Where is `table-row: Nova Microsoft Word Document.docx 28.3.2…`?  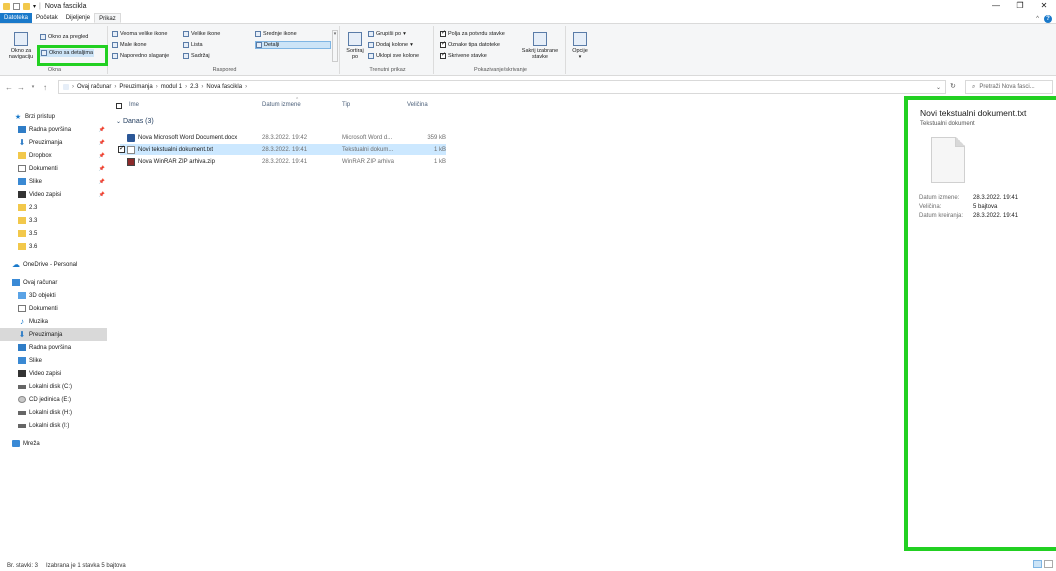
table-row: Nova Microsoft Word Document.docx 28.3.2… is located at coordinates (283, 137).